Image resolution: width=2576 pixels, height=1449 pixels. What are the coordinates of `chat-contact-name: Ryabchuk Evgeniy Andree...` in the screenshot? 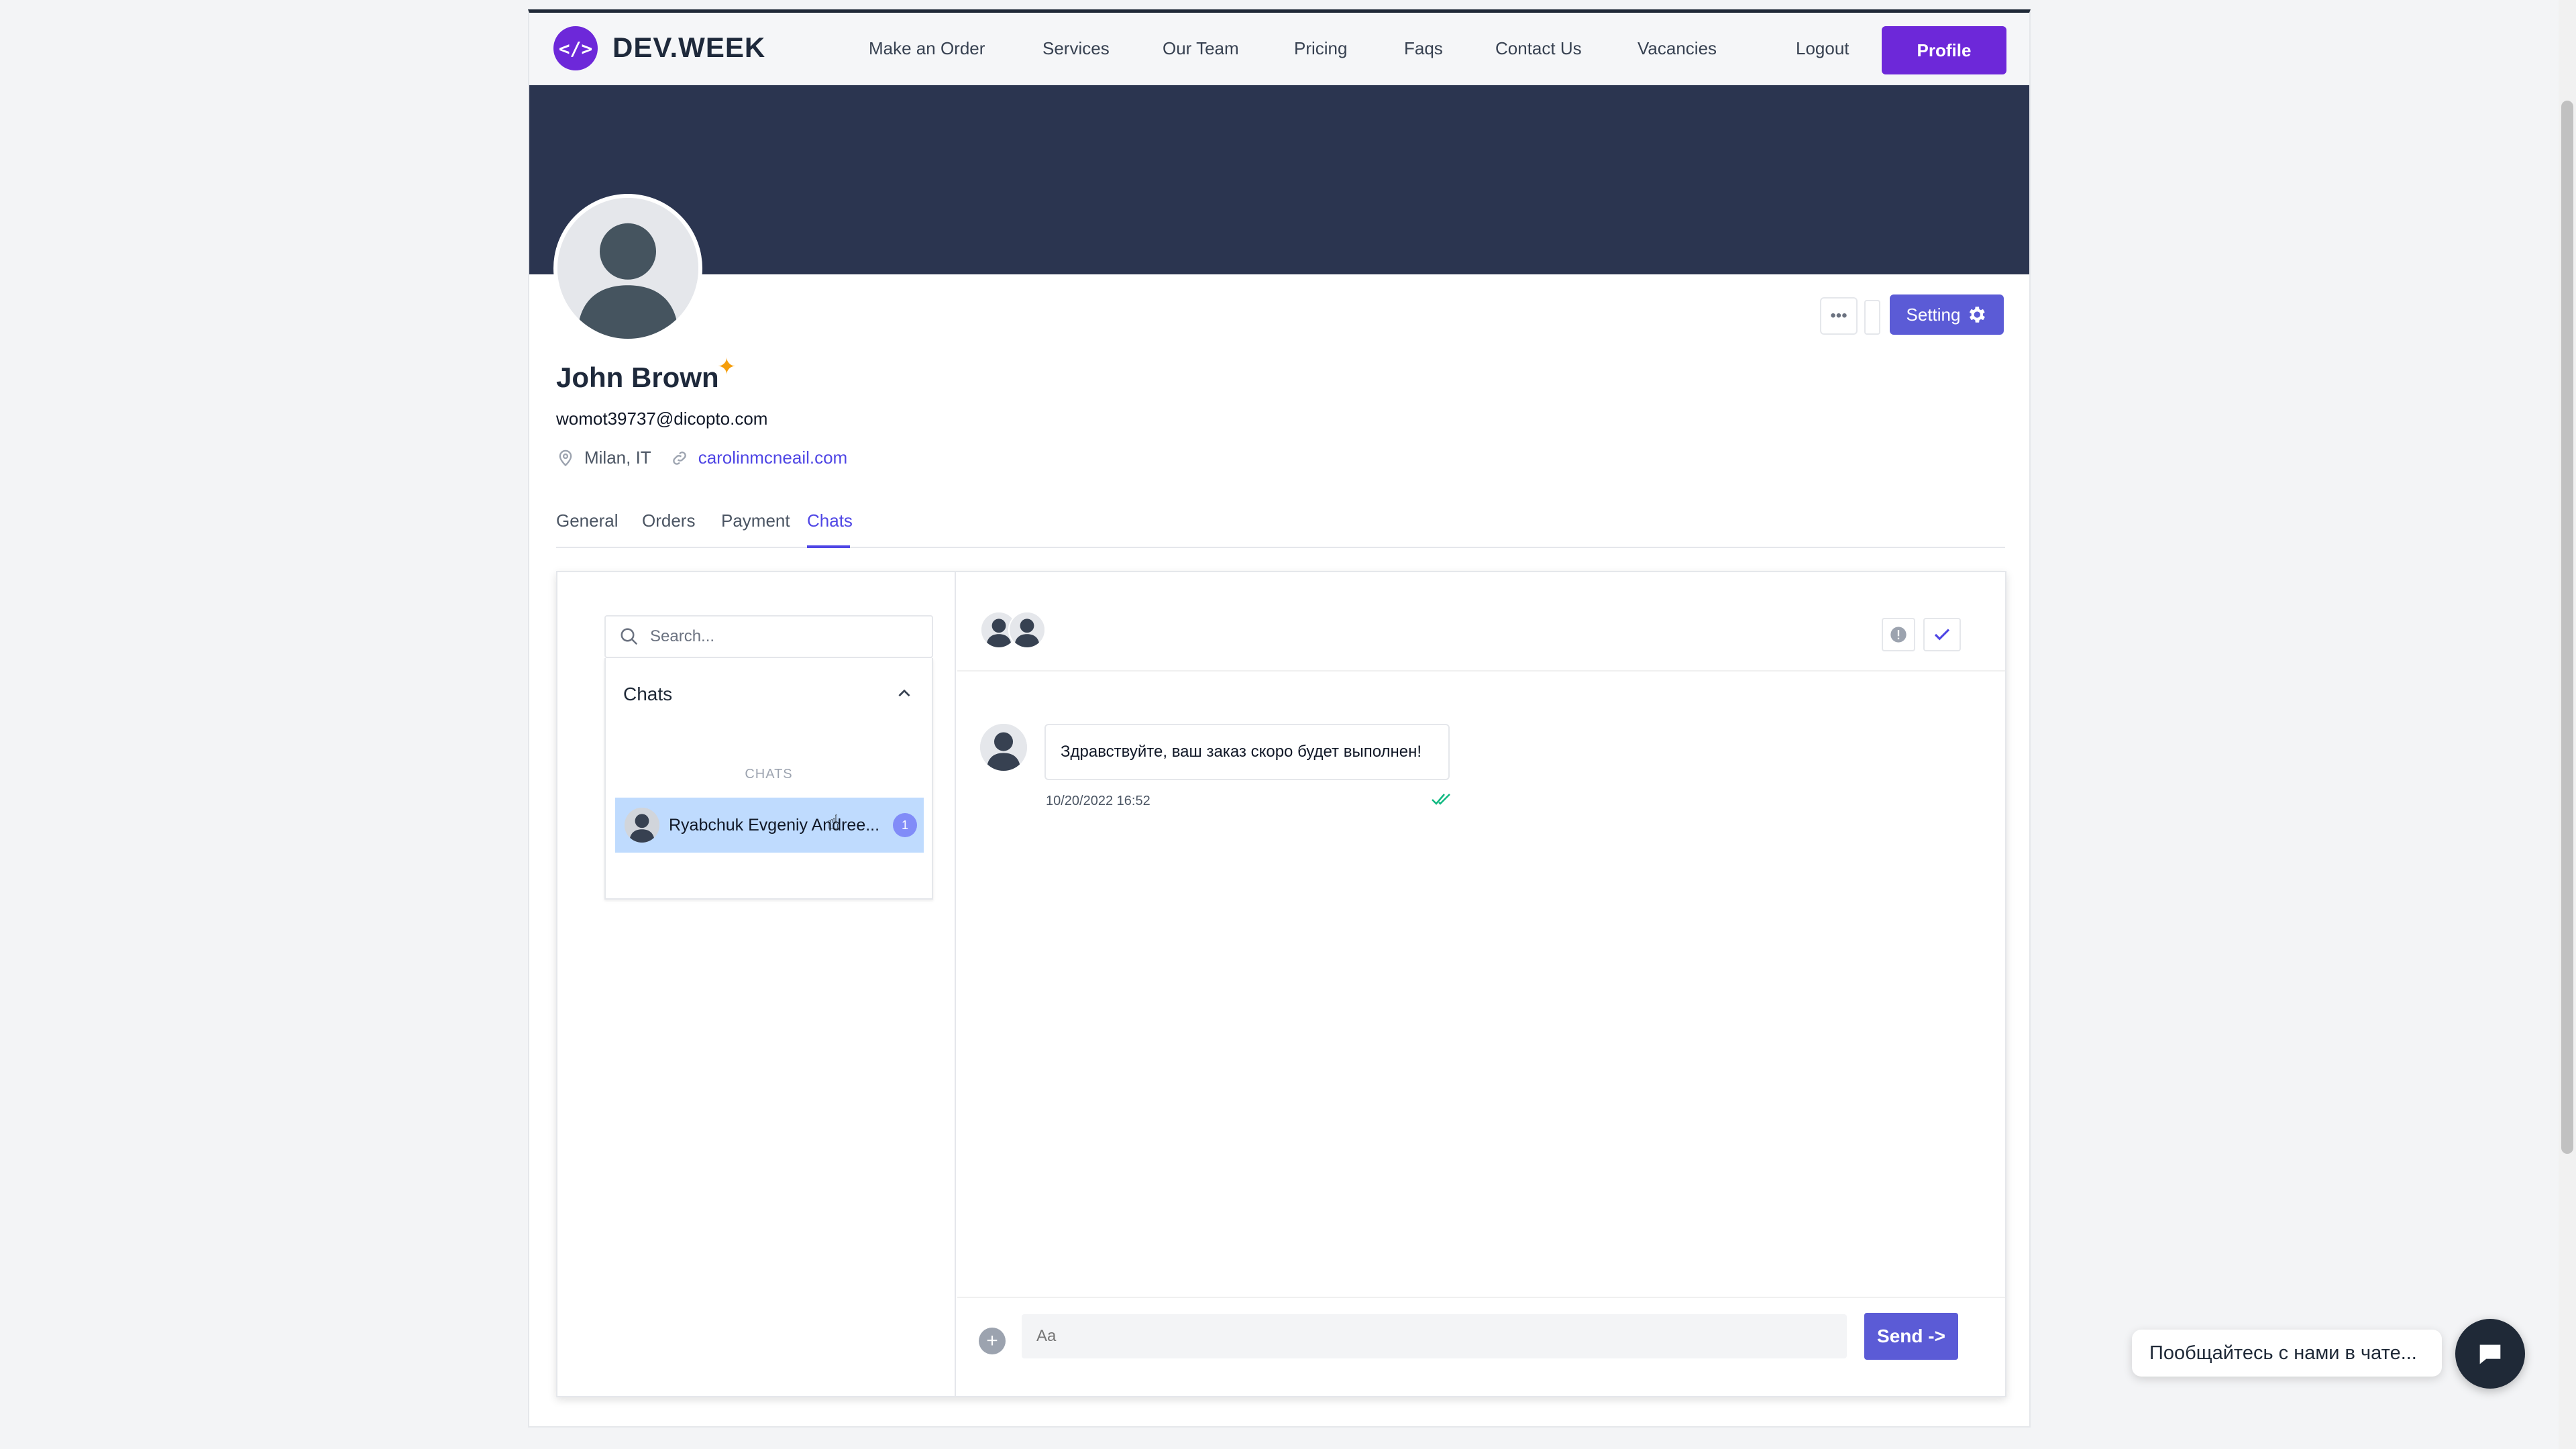 It's located at (774, 825).